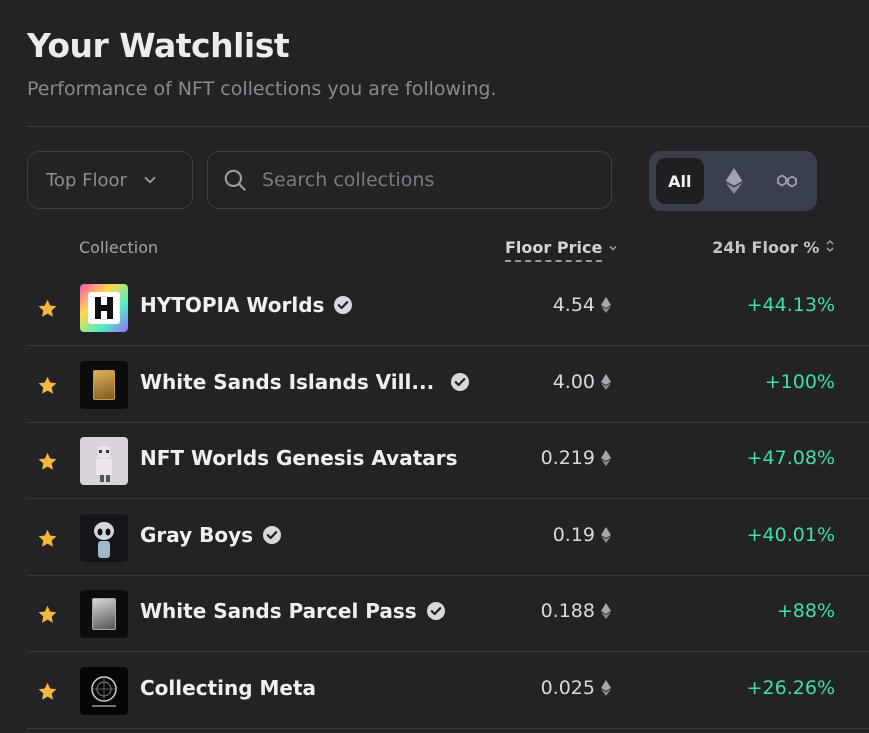 This screenshot has height=733, width=869. I want to click on floor-price: 0.188, so click(576, 611).